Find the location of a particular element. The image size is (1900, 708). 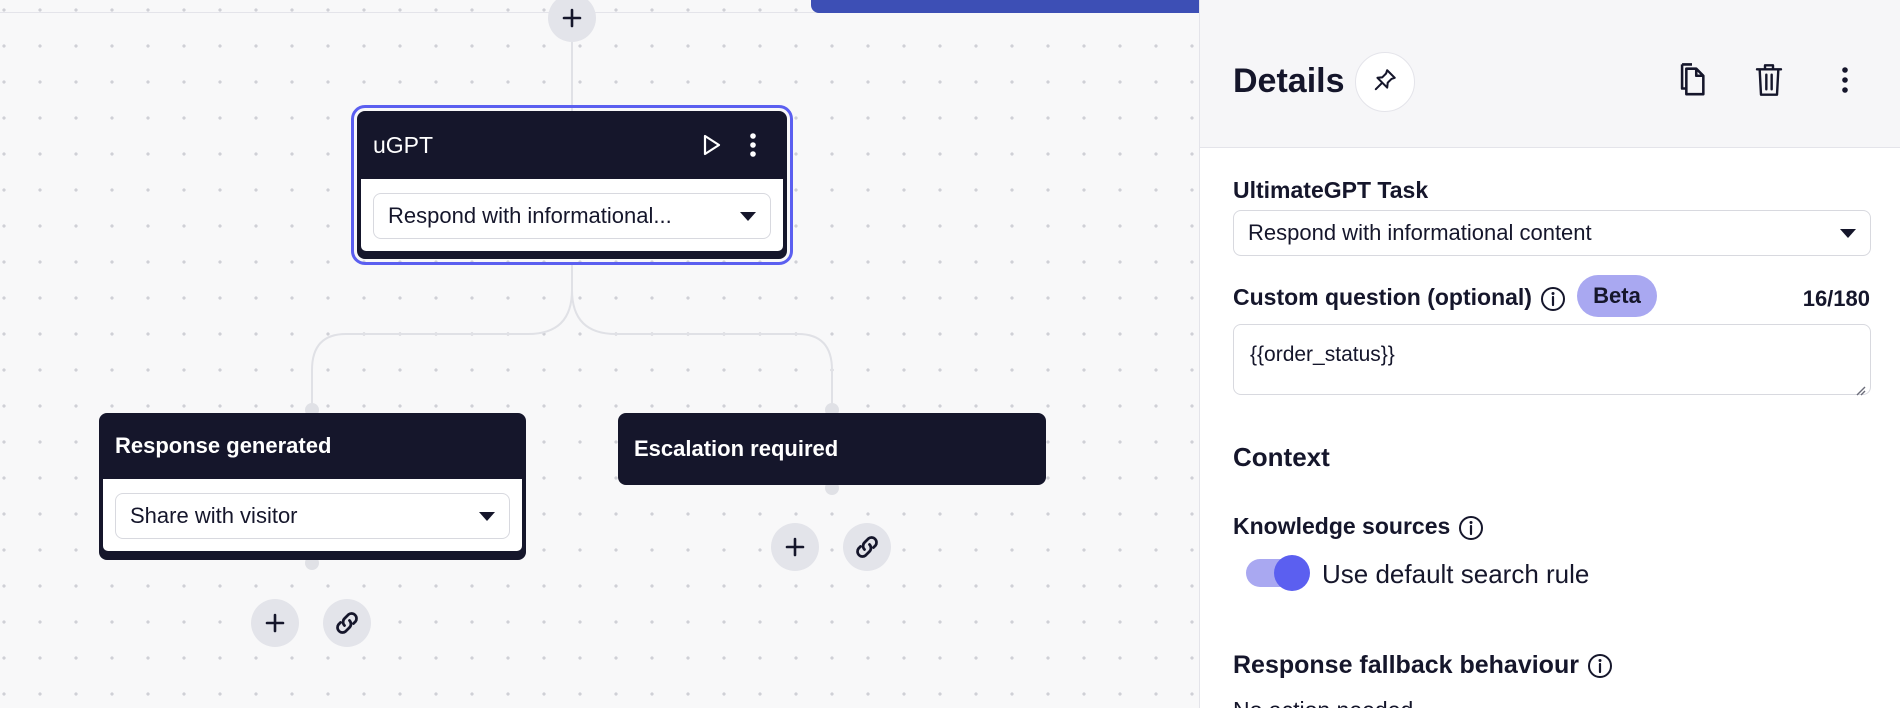

resize-grip-icon is located at coordinates (1860, 387).